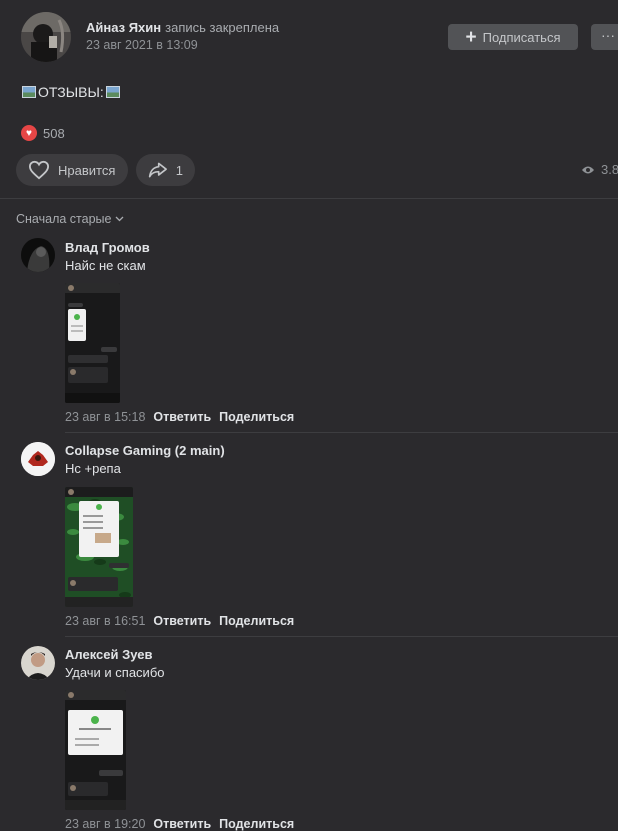 The image size is (618, 831). I want to click on share-button: 1, so click(165, 170).